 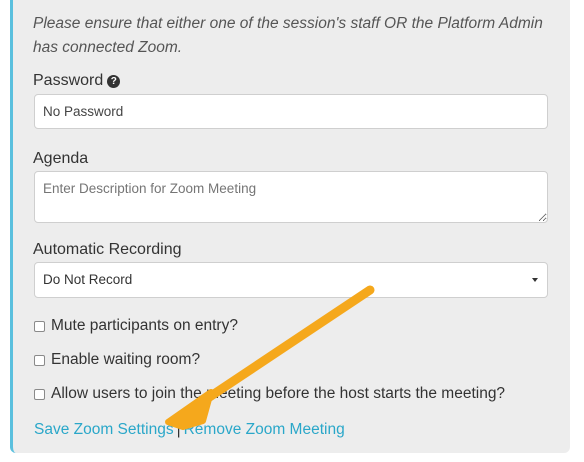 I want to click on question-circle-icon: ?, so click(x=114, y=81).